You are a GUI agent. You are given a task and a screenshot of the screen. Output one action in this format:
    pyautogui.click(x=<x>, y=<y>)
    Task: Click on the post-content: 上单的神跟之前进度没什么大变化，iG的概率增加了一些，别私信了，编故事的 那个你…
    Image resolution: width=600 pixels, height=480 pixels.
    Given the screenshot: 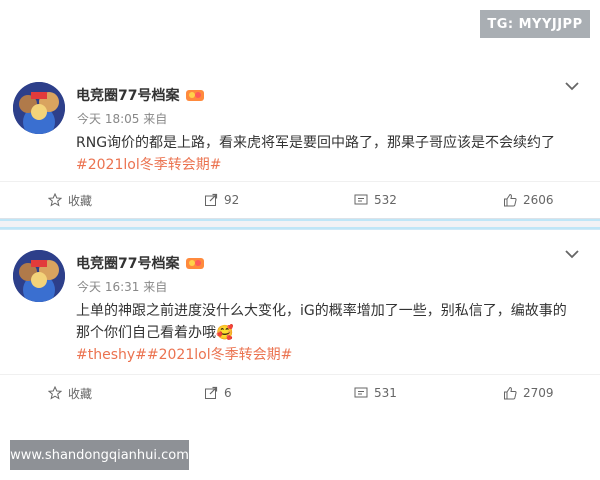 What is the action you would take?
    pyautogui.click(x=326, y=333)
    